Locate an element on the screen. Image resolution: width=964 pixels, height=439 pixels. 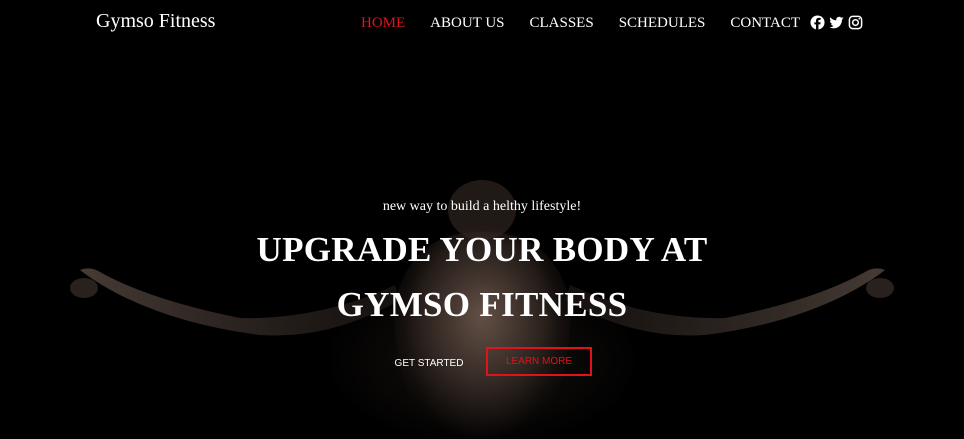
learn-more-button: LEARN MORE is located at coordinates (539, 361).